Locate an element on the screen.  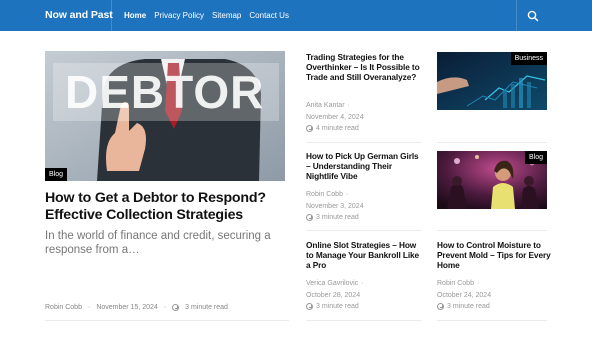
nav-home: Home is located at coordinates (135, 15).